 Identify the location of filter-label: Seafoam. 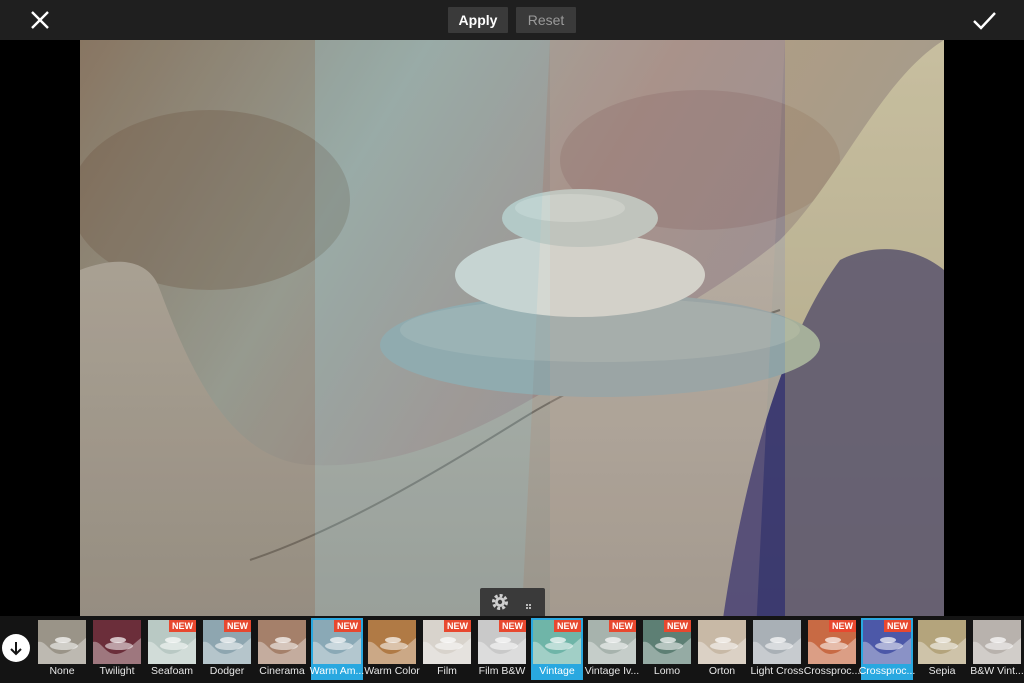
(172, 671).